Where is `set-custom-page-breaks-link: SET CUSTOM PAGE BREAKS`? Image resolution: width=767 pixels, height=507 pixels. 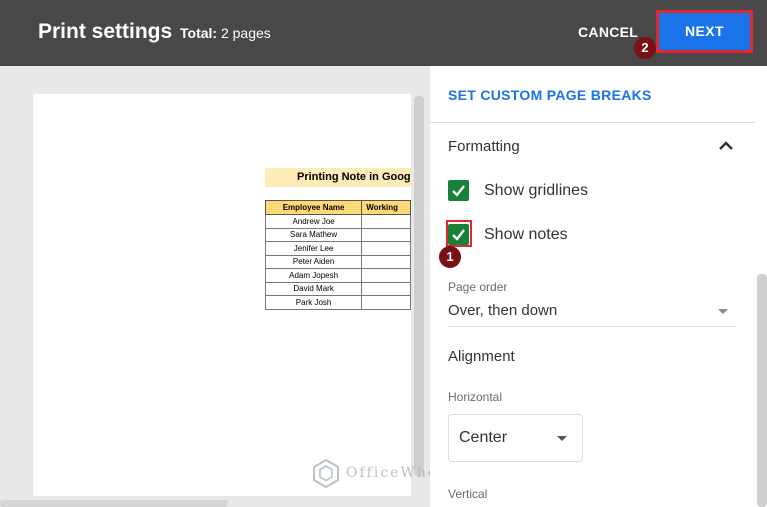
set-custom-page-breaks-link: SET CUSTOM PAGE BREAKS is located at coordinates (550, 95).